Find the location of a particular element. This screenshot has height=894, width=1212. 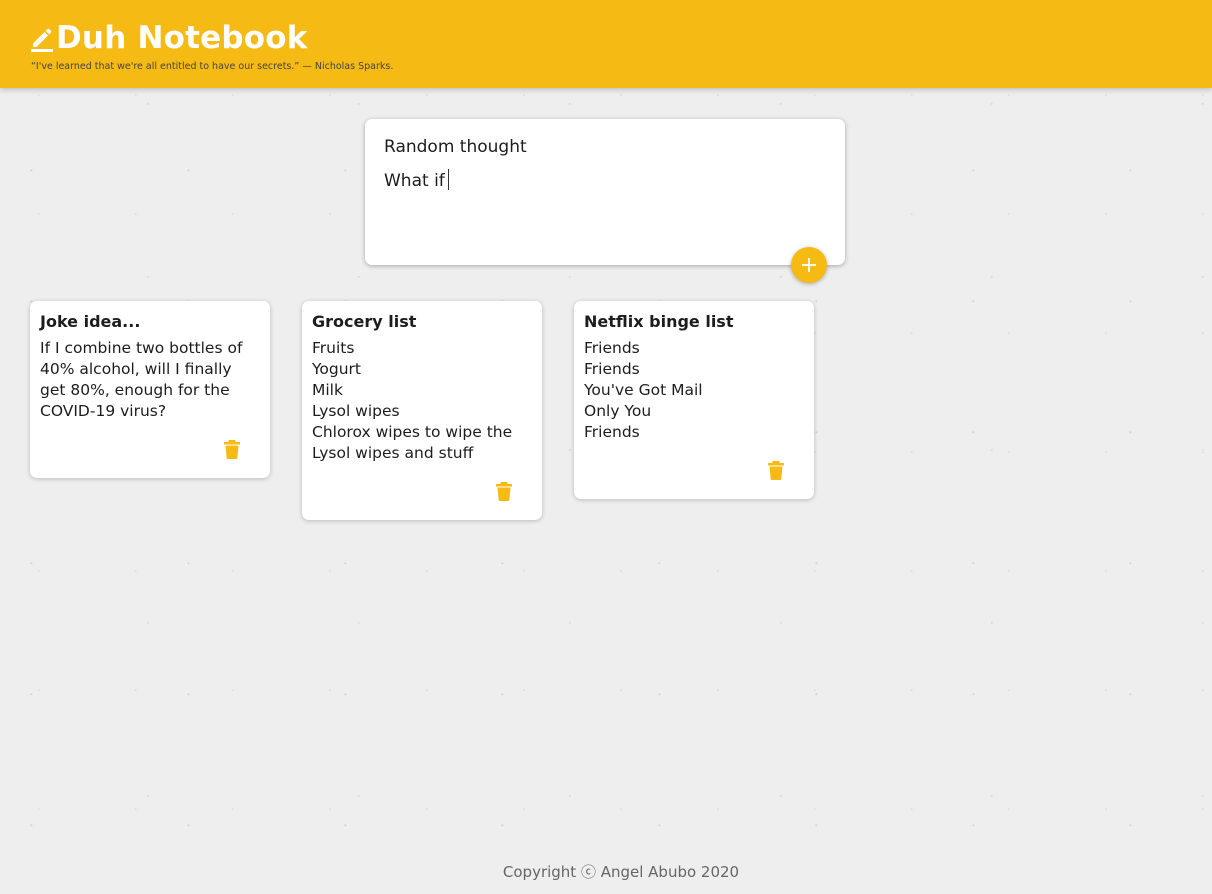

copyright-text: Copyright ⓒ Angel Abubo 2020 is located at coordinates (621, 872).